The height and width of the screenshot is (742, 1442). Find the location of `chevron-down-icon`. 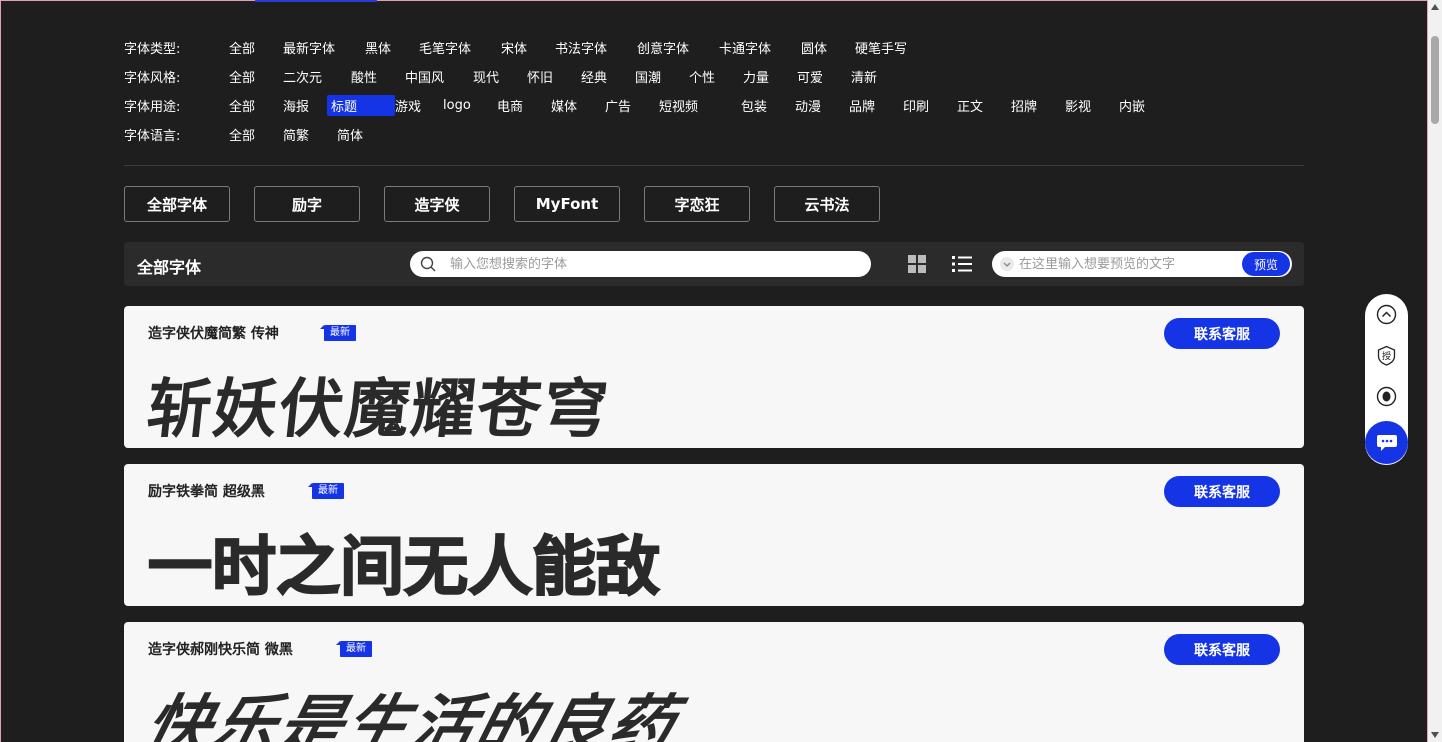

chevron-down-icon is located at coordinates (1007, 264).